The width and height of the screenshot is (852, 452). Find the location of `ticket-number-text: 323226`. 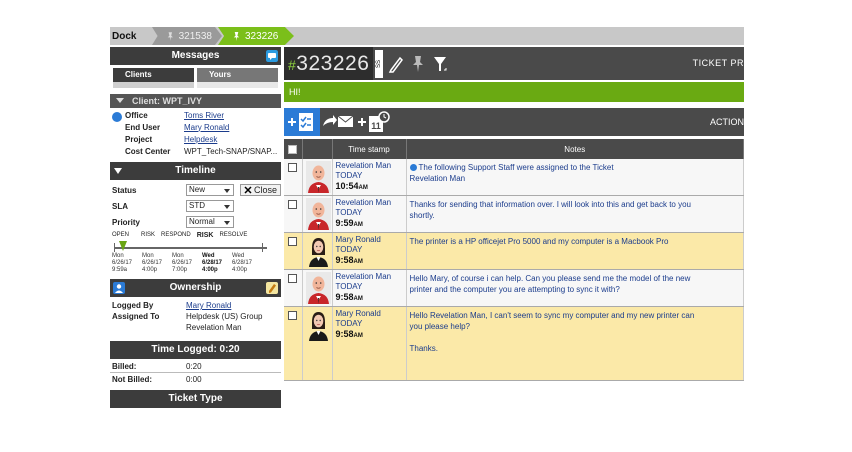

ticket-number-text: 323226 is located at coordinates (333, 63).